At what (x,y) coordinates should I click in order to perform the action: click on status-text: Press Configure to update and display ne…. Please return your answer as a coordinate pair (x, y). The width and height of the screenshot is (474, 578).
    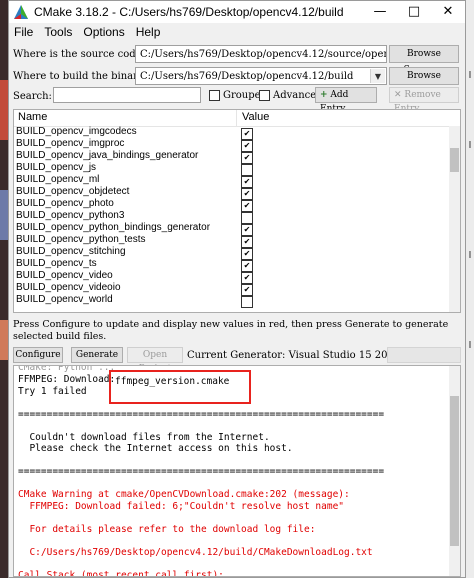
    Looking at the image, I should click on (231, 330).